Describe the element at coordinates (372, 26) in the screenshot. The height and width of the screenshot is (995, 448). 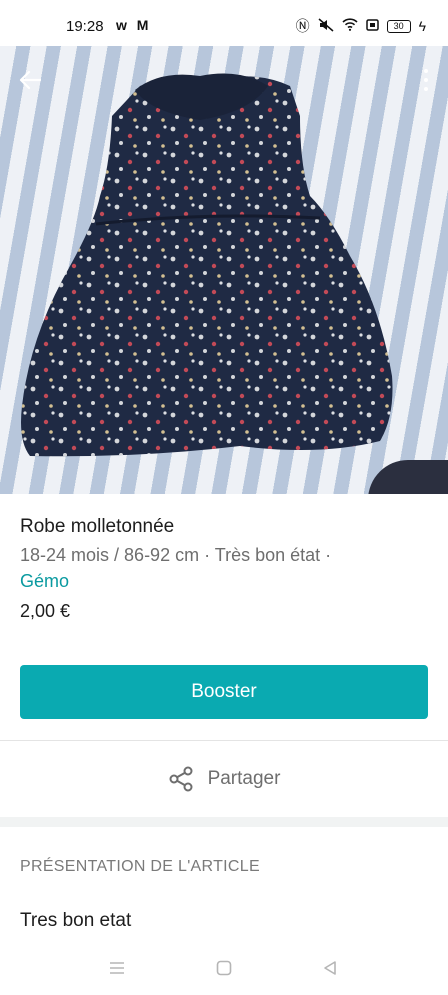
I see `screen-icon` at that location.